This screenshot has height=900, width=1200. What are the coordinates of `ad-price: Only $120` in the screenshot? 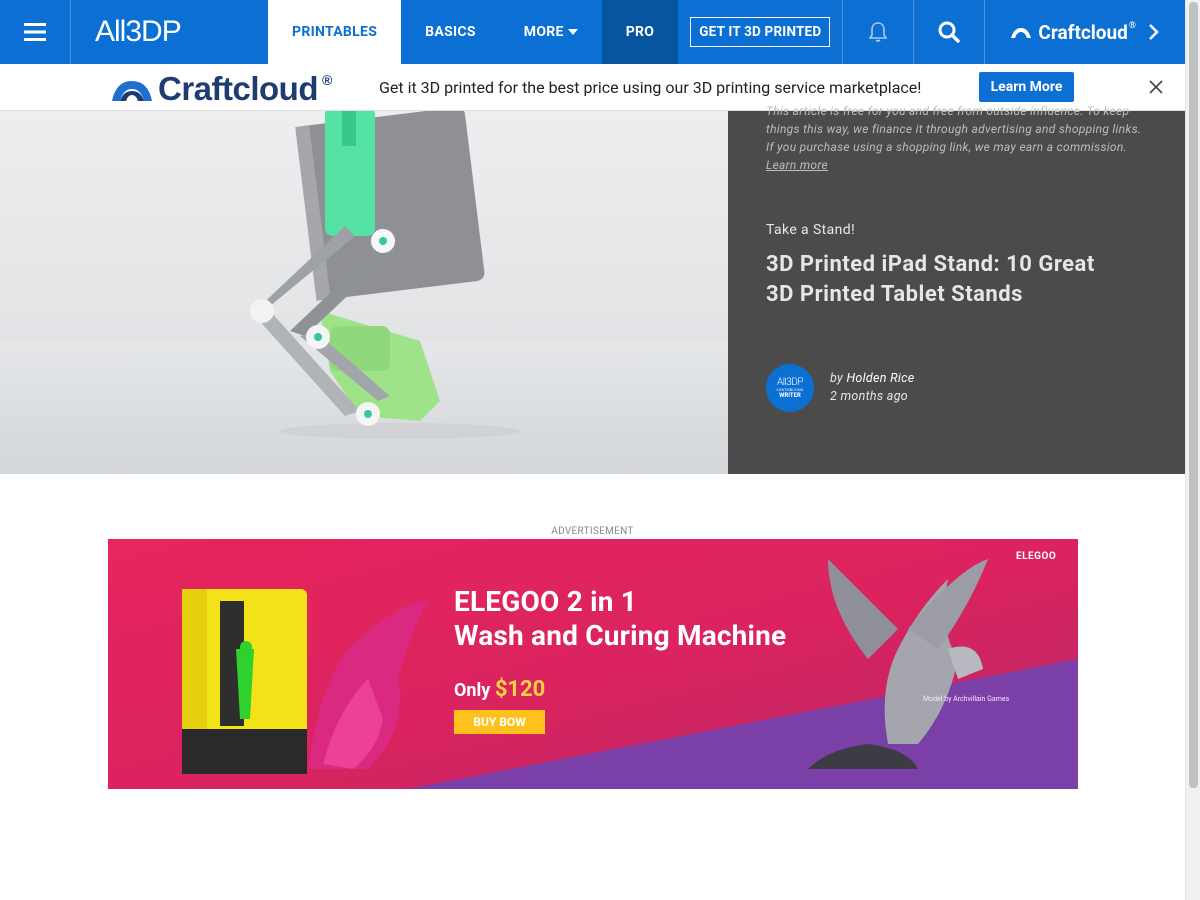 It's located at (499, 689).